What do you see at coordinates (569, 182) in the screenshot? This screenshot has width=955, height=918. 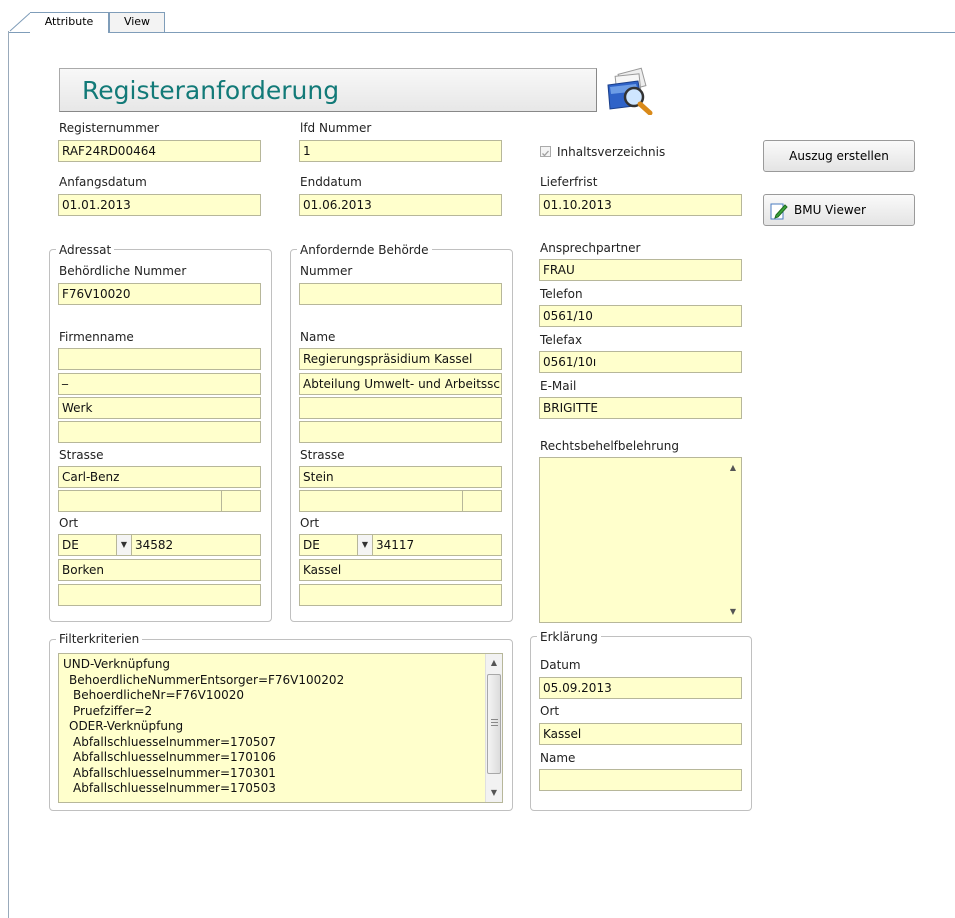 I see `lieferfrist-label: Lieferfrist` at bounding box center [569, 182].